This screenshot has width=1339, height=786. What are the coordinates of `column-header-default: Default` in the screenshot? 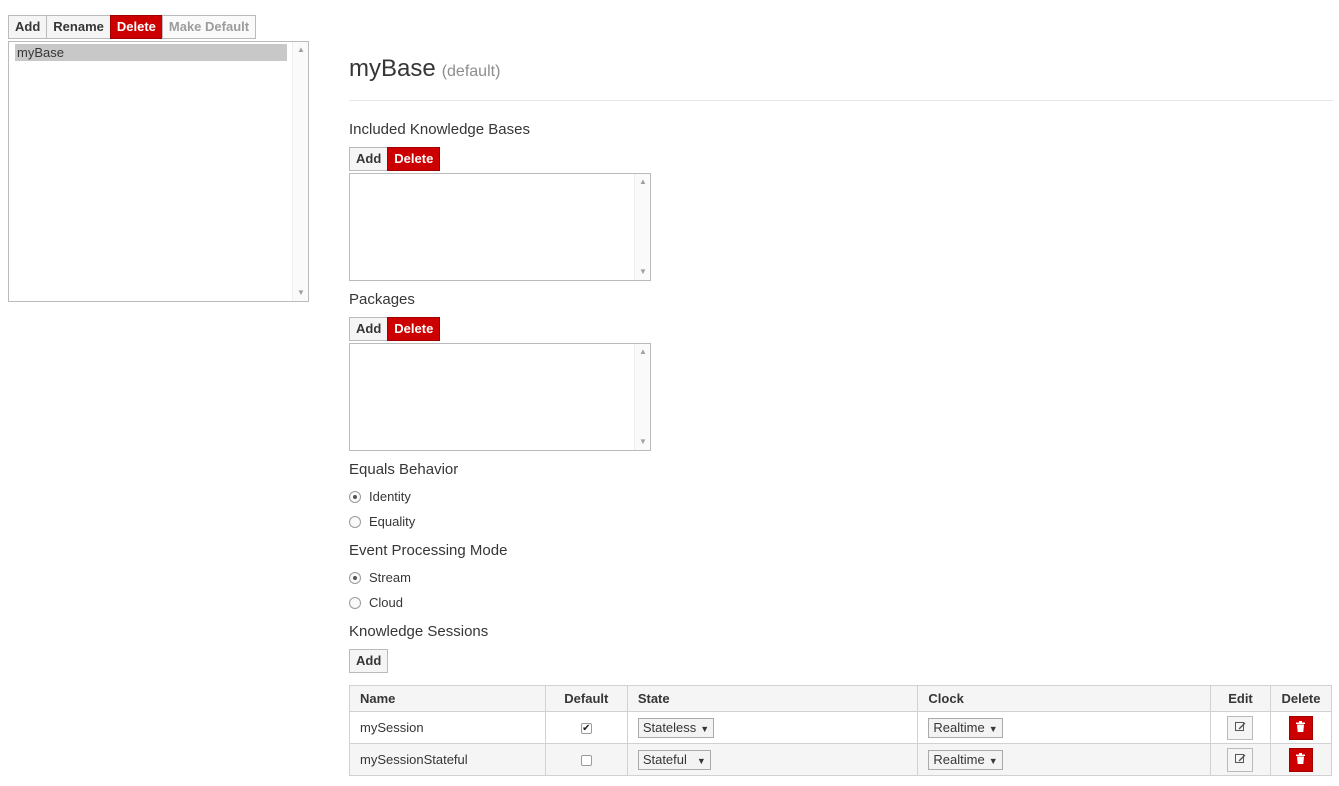 It's located at (586, 698).